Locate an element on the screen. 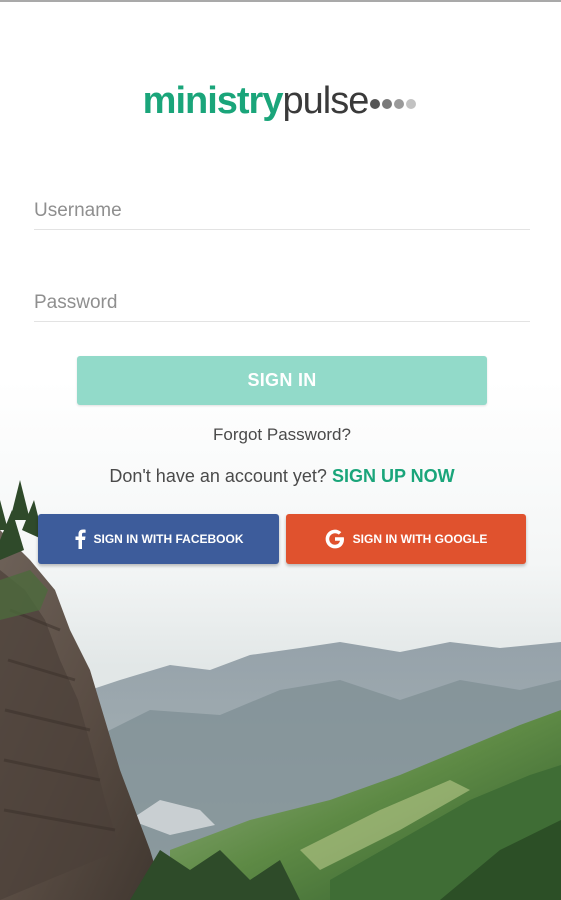 Image resolution: width=561 pixels, height=900 pixels. google-icon is located at coordinates (335, 539).